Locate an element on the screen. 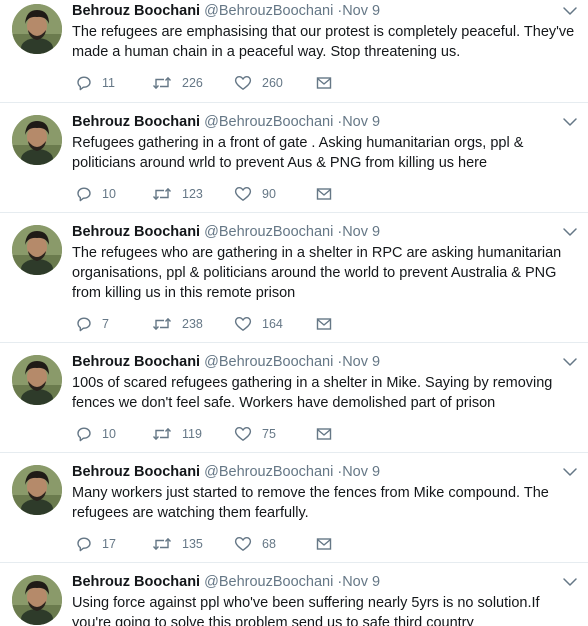 This screenshot has height=626, width=588. reply-button: 17 is located at coordinates (96, 544).